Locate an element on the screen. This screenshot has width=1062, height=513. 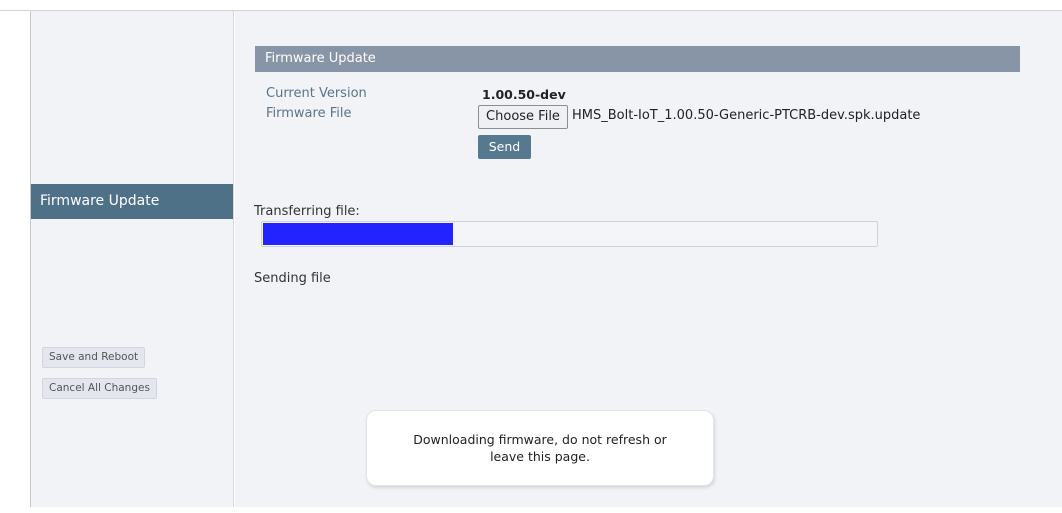
cancel-all-changes-button: Cancel All Changes is located at coordinates (99, 388).